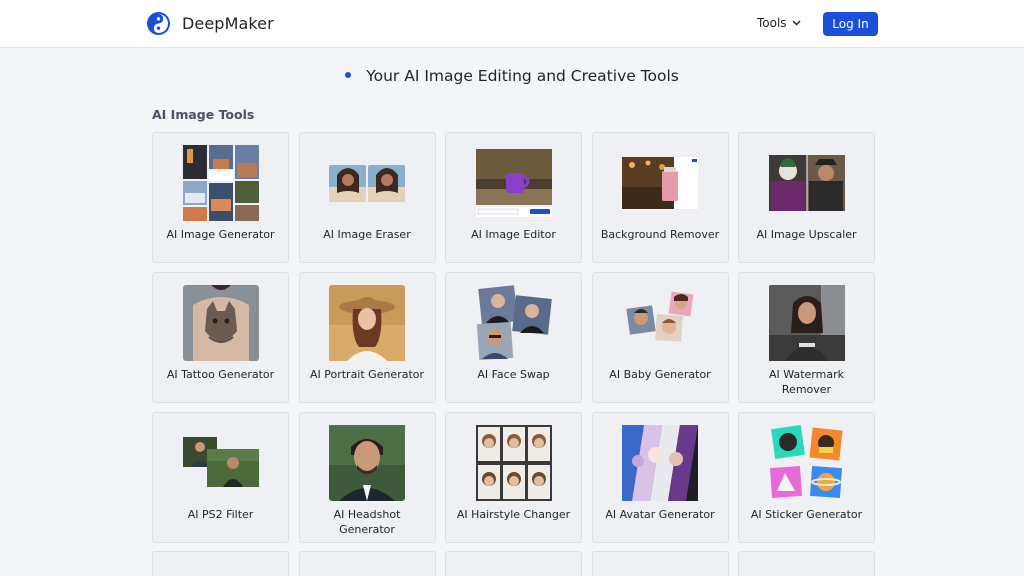 The width and height of the screenshot is (1024, 576). What do you see at coordinates (660, 514) in the screenshot?
I see `tool-card-label: AI Avatar Generator` at bounding box center [660, 514].